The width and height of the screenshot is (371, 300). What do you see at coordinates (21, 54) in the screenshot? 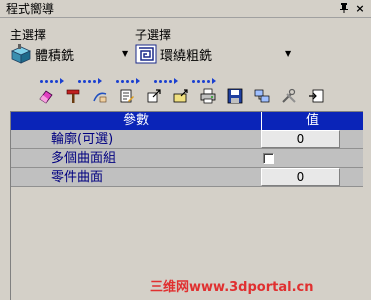
I see `volume-mill-icon` at bounding box center [21, 54].